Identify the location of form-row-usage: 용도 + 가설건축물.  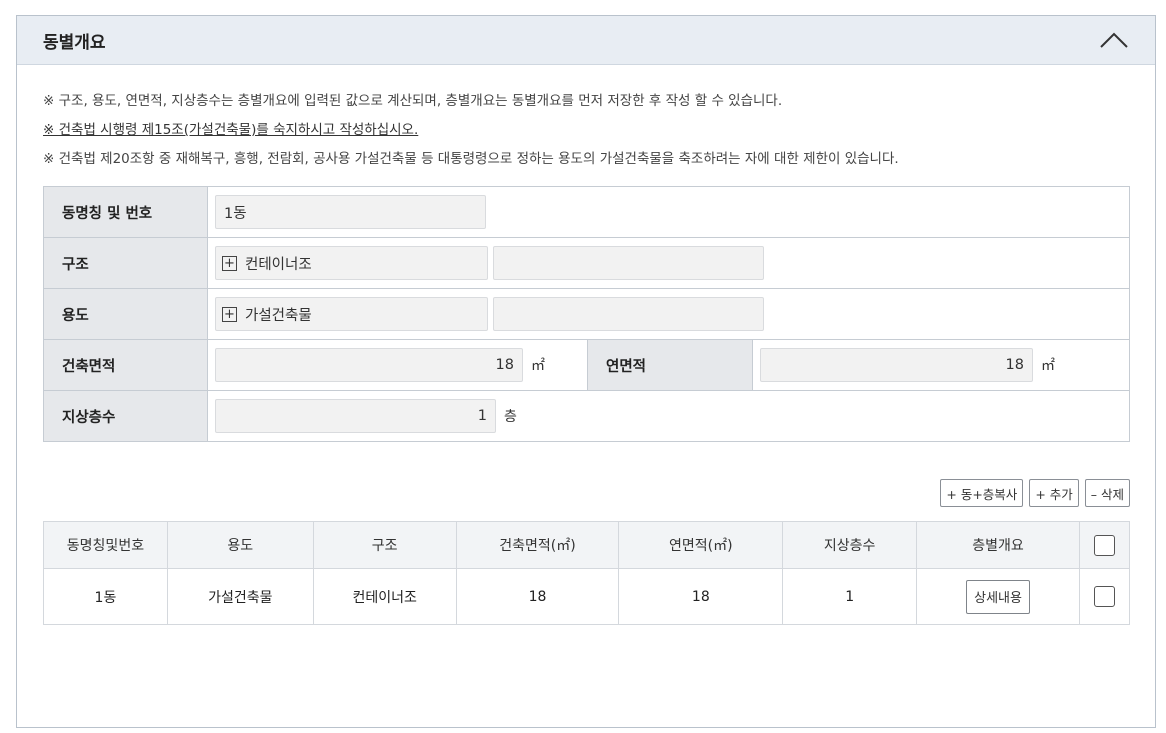
(586, 314).